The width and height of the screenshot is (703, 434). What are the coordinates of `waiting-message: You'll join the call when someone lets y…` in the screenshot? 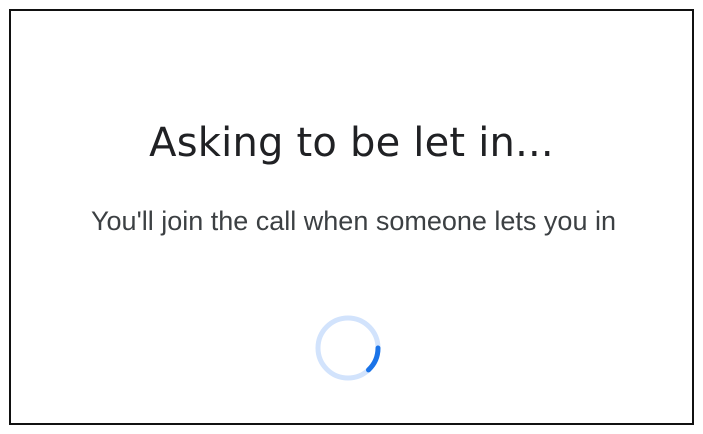 It's located at (353, 221).